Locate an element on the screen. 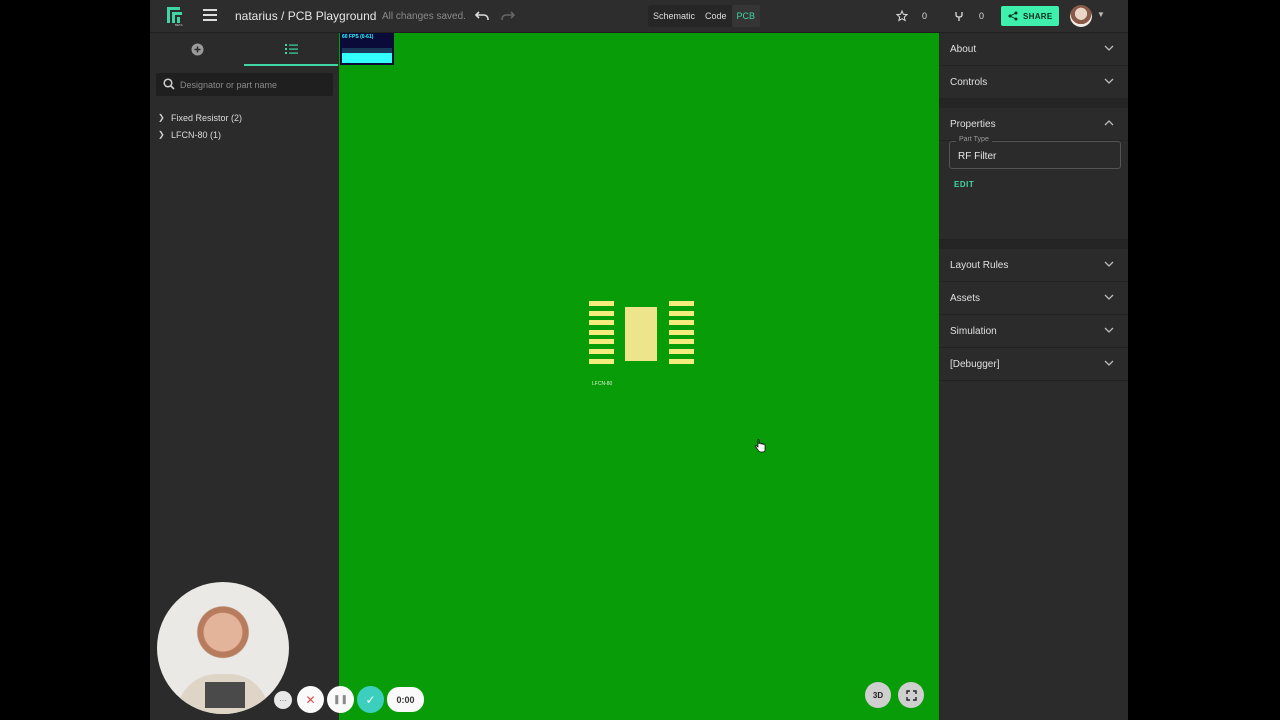 Image resolution: width=1280 pixels, height=720 pixels. search-box is located at coordinates (244, 84).